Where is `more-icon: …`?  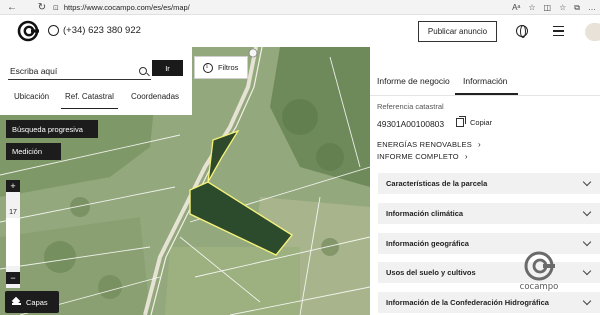
more-icon: … is located at coordinates (592, 7).